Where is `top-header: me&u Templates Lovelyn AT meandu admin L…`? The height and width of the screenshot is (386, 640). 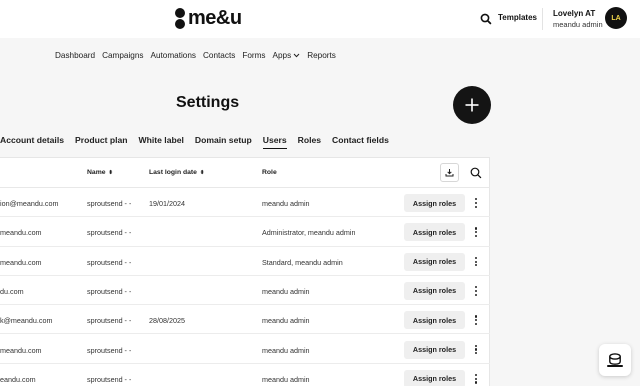 top-header: me&u Templates Lovelyn AT meandu admin L… is located at coordinates (320, 19).